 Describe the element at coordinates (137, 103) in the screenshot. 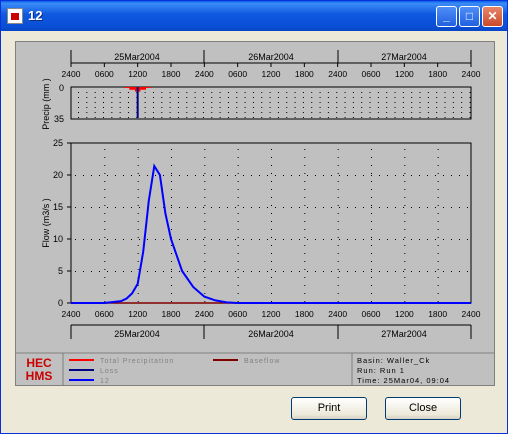

I see `loss-bar` at that location.